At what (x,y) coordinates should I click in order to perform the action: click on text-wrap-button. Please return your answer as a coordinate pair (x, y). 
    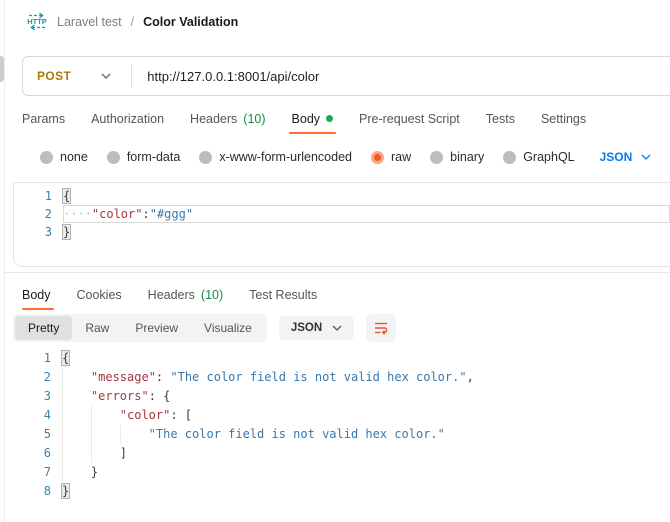
    Looking at the image, I should click on (381, 328).